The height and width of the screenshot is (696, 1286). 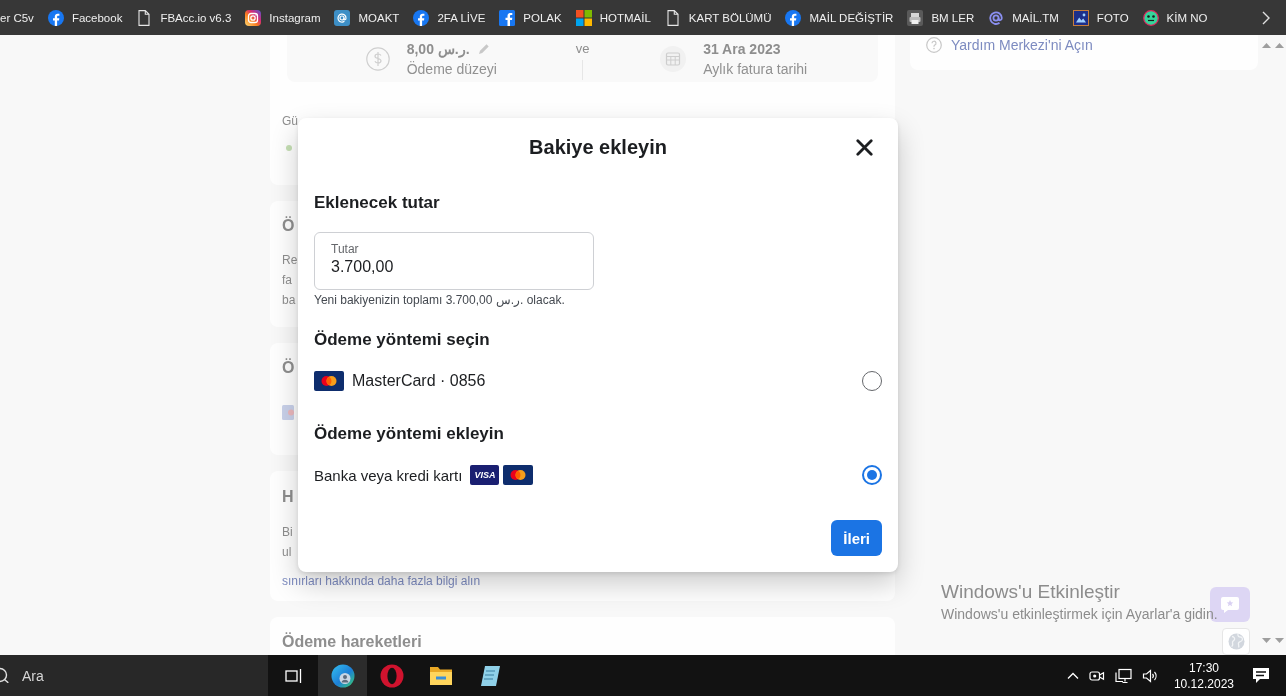 What do you see at coordinates (485, 475) in the screenshot?
I see `visa-logo: VISA` at bounding box center [485, 475].